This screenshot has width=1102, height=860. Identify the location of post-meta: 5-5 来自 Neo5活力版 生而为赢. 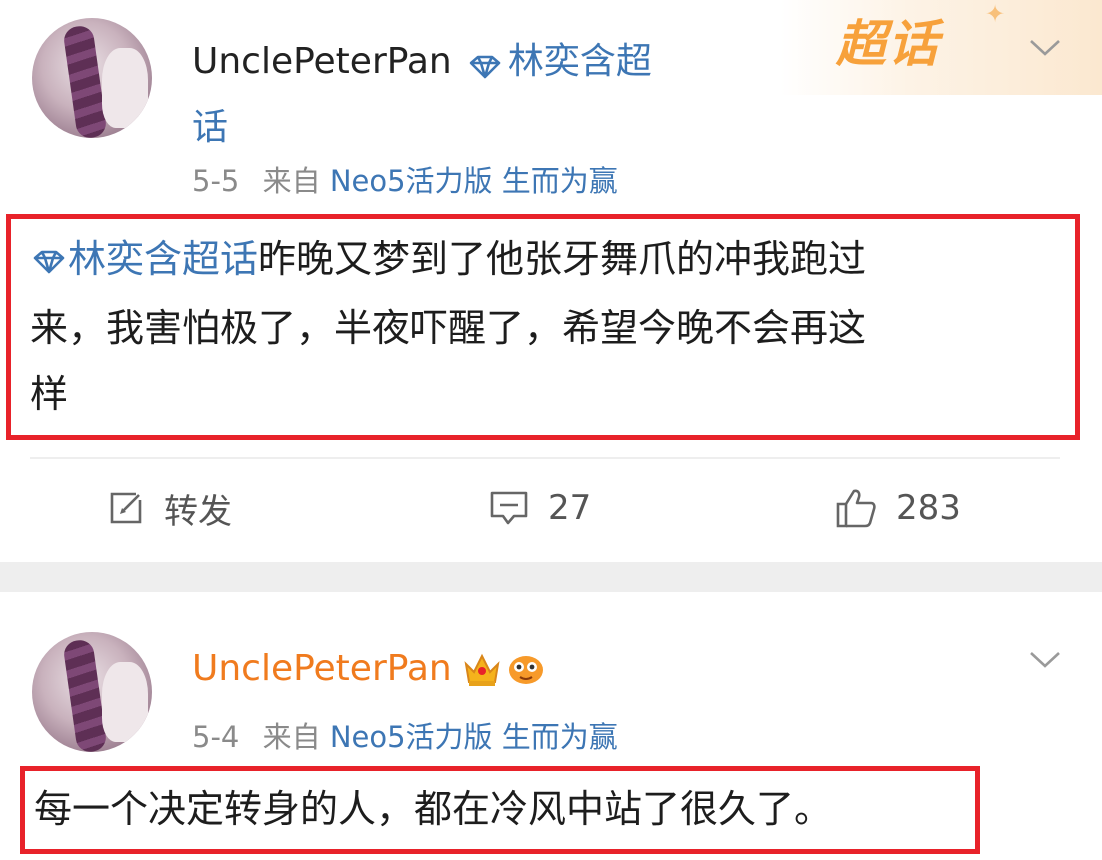
(405, 179).